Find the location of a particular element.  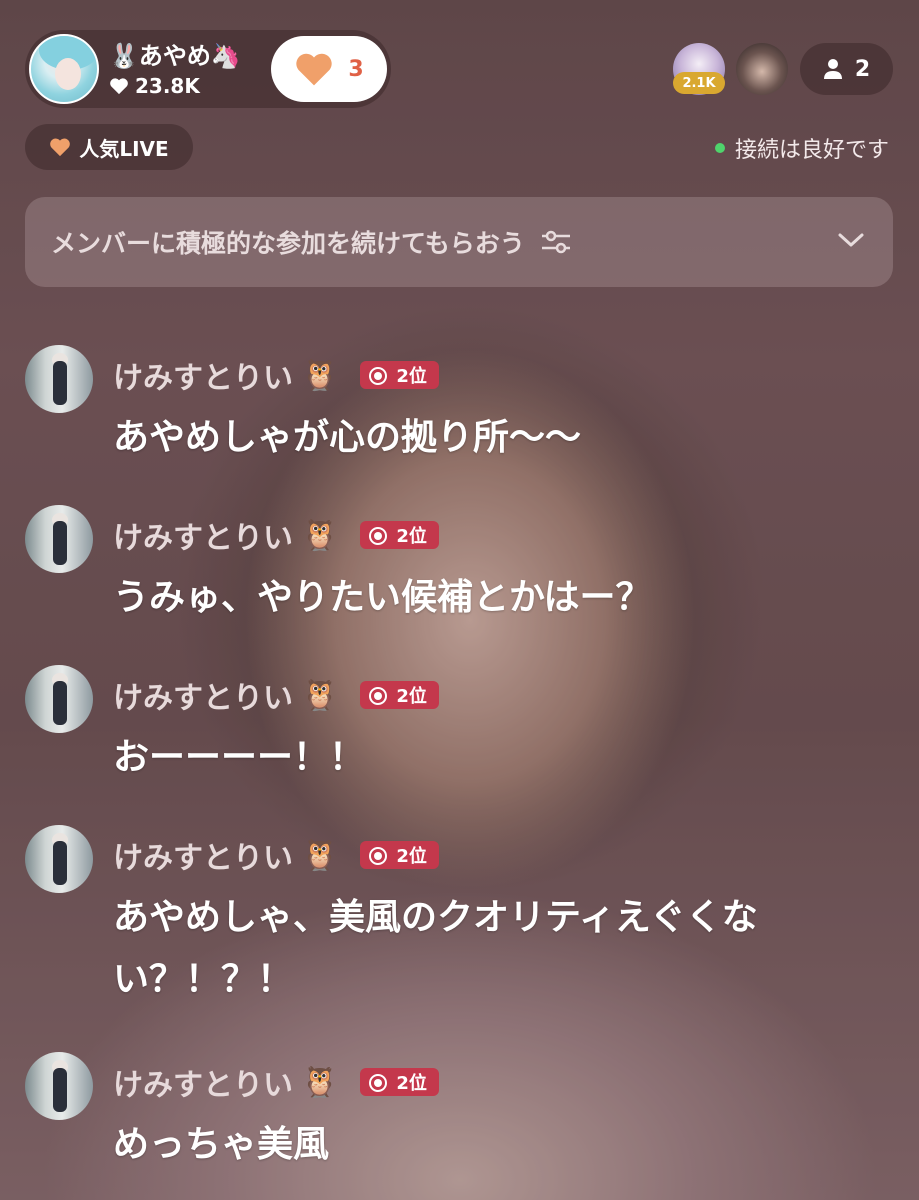

person-icon is located at coordinates (832, 69).